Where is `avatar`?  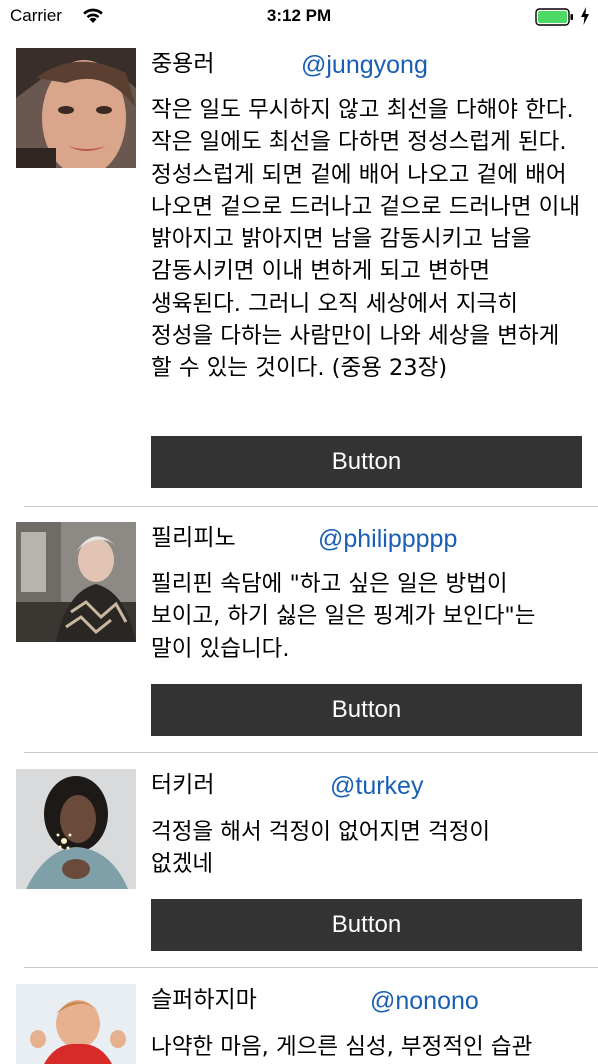 avatar is located at coordinates (76, 1024).